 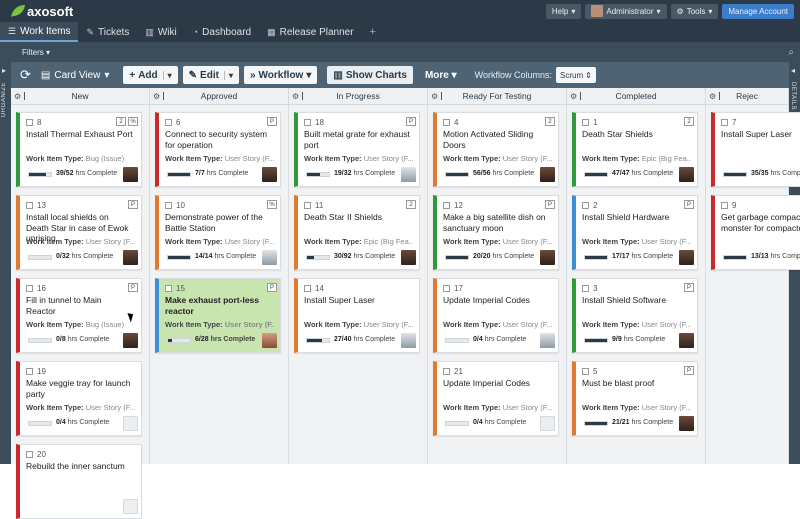 I want to click on badge-icon: %, so click(x=272, y=204).